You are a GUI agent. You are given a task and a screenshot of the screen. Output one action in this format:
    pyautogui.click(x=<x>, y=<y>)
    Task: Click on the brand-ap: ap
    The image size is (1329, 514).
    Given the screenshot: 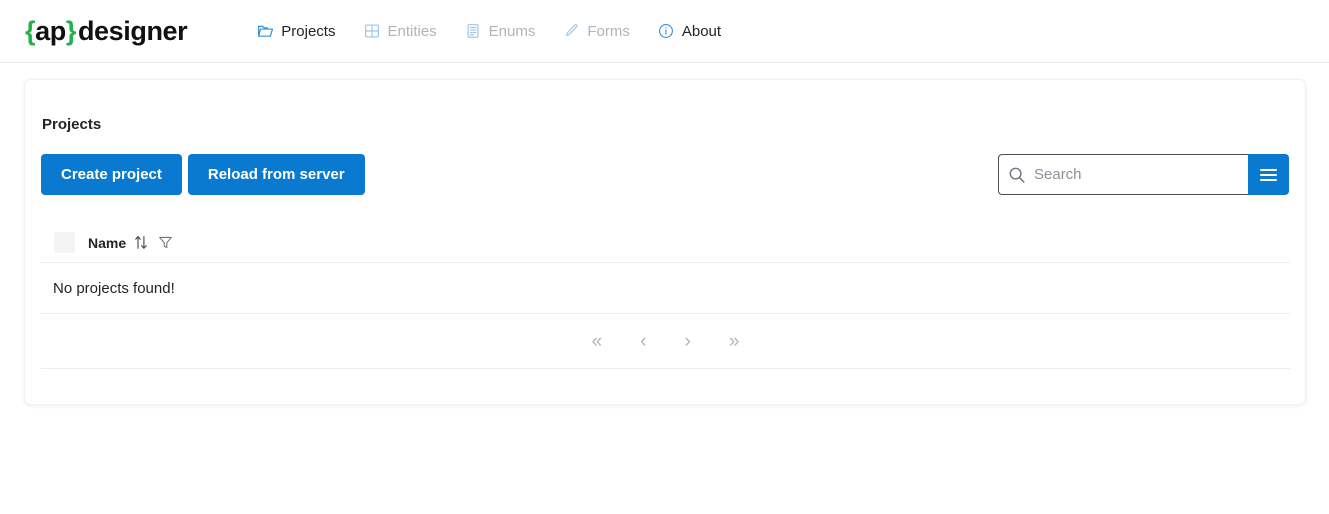 What is the action you would take?
    pyautogui.click(x=50, y=30)
    